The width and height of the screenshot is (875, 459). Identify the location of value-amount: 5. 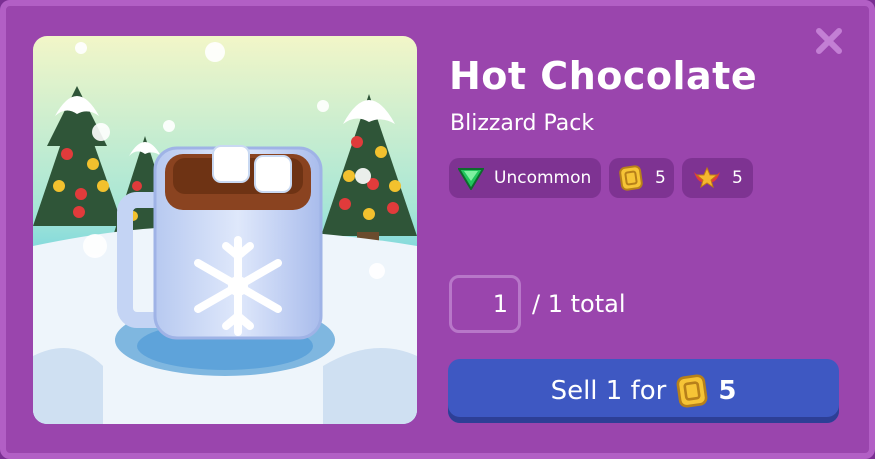
(660, 178).